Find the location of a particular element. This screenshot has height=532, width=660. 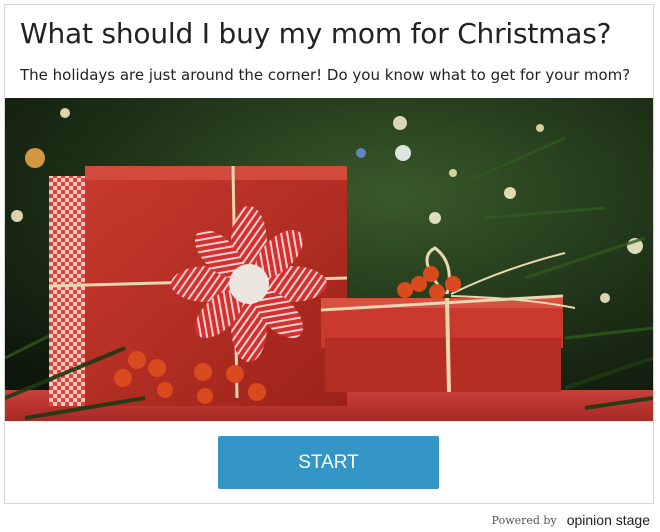

powered-by: Powered by opinion stage is located at coordinates (571, 520).